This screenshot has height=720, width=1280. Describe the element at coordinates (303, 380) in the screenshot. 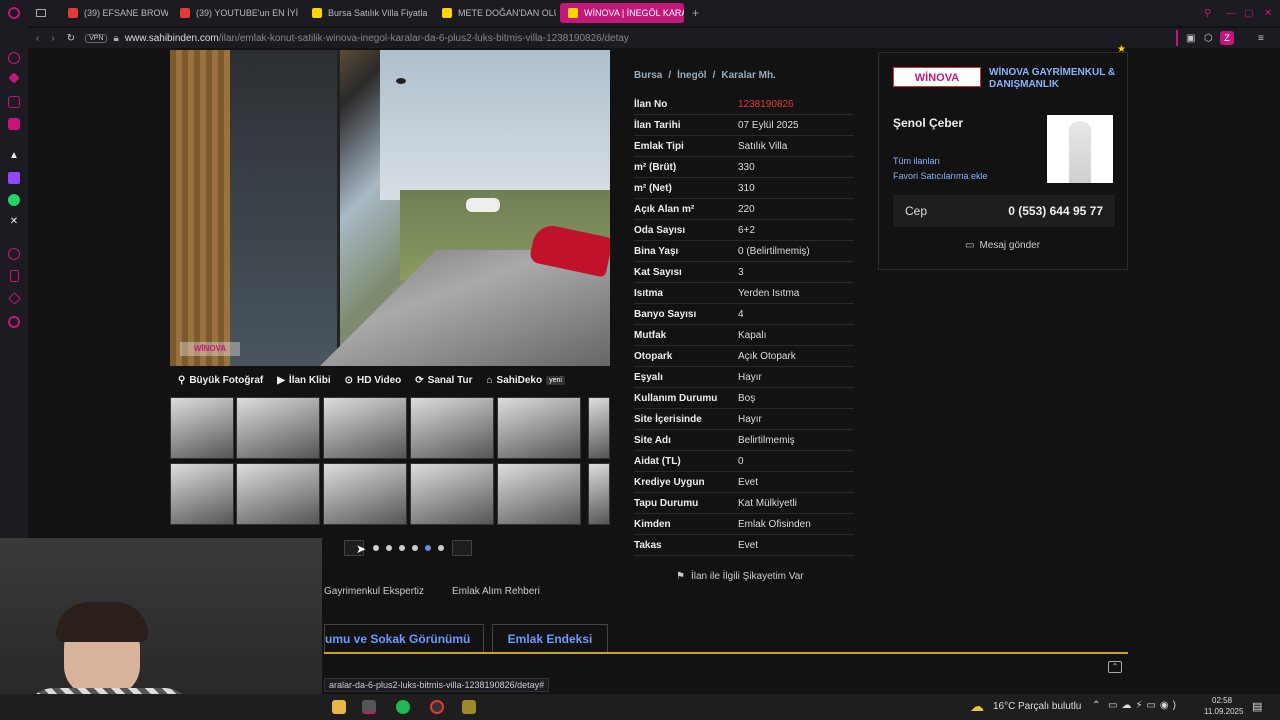

I see `listing-clip-button: ▶︎ İlan Klibi` at that location.